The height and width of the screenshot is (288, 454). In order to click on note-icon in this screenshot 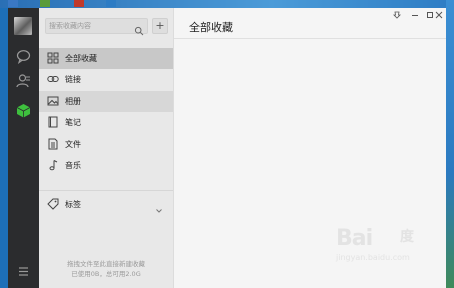, I will do `click(53, 122)`.